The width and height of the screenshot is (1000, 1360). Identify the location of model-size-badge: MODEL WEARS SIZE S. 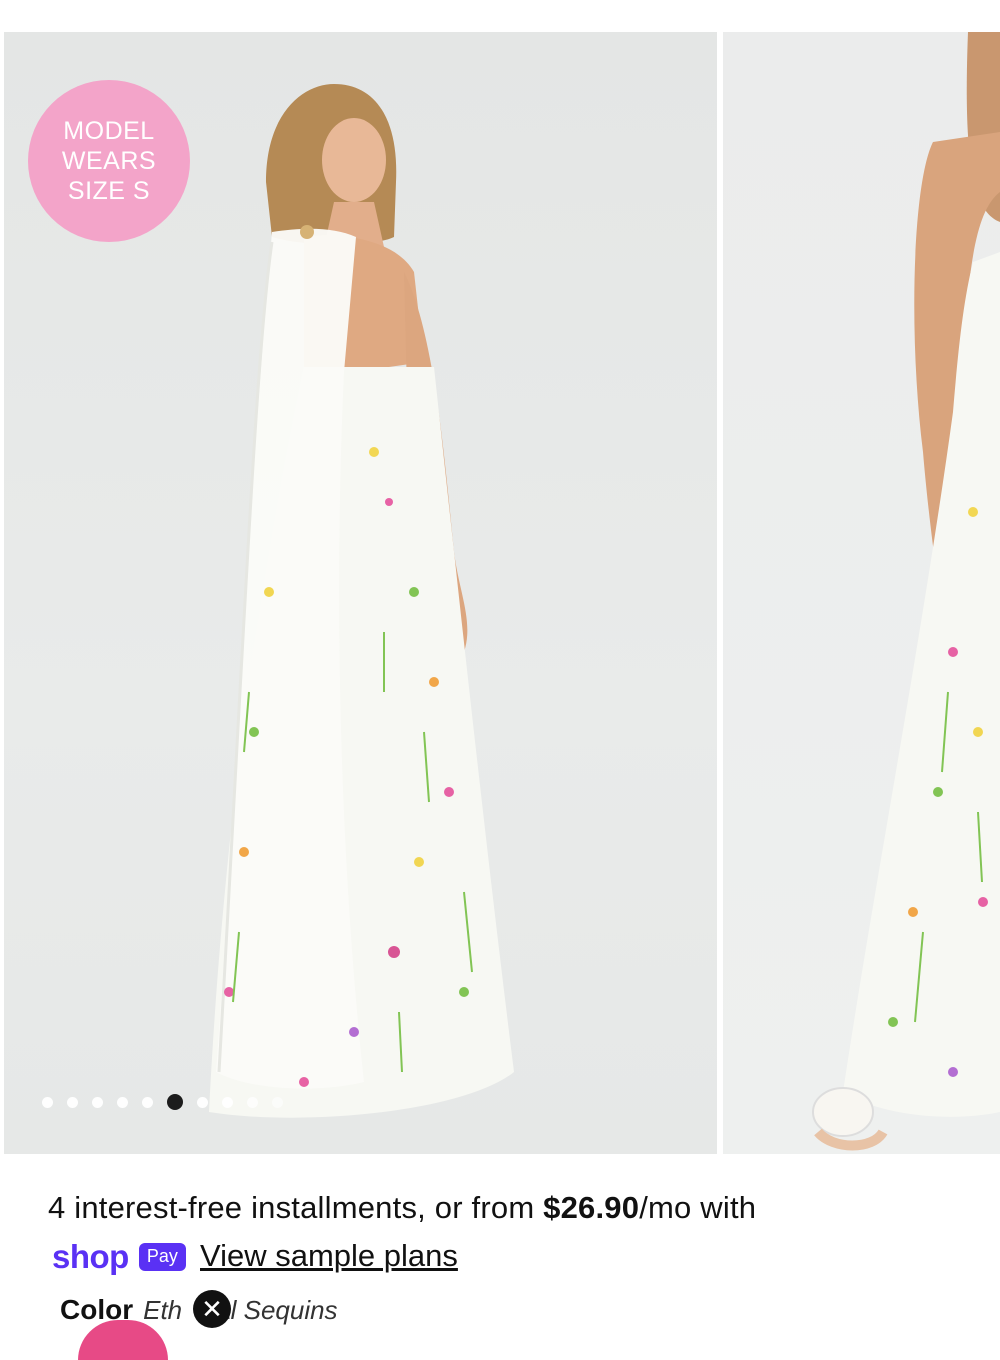
(109, 161).